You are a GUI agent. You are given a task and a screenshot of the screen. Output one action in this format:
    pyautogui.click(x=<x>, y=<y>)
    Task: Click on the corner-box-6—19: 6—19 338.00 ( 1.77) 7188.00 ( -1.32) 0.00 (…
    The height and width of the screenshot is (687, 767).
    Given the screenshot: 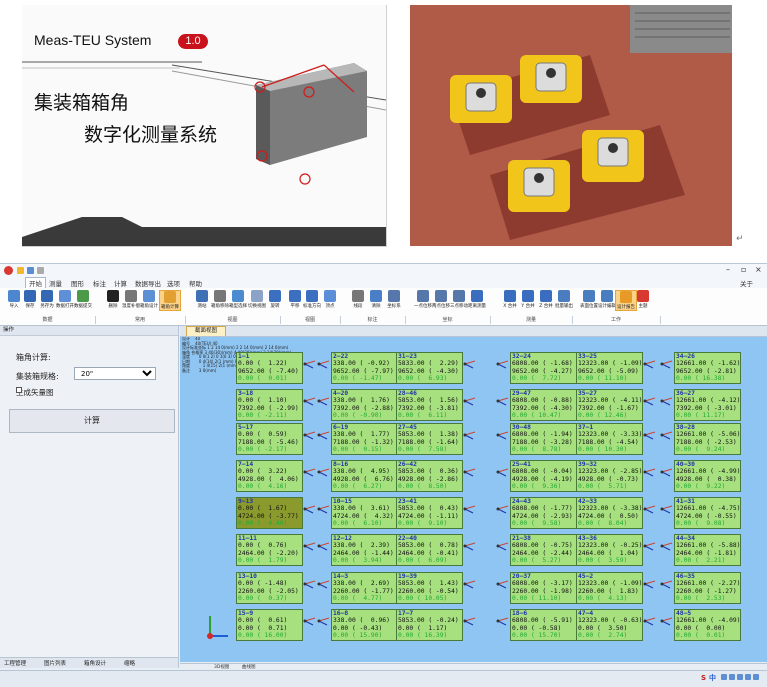 What is the action you would take?
    pyautogui.click(x=364, y=439)
    